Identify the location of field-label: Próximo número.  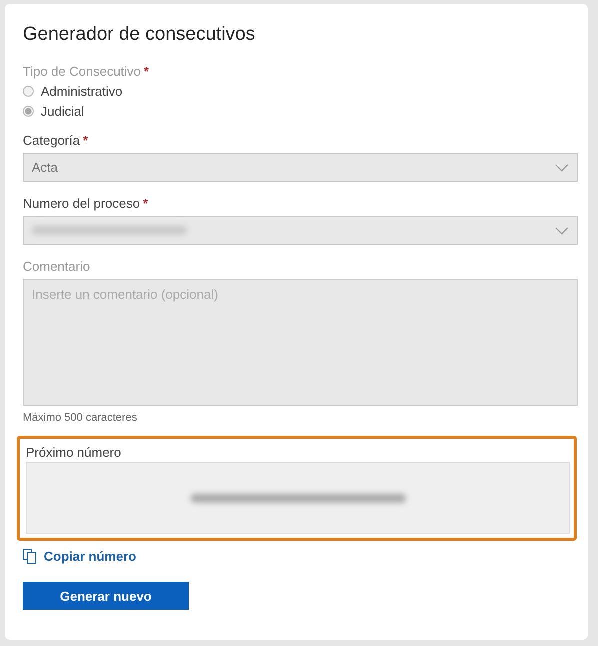
(74, 452).